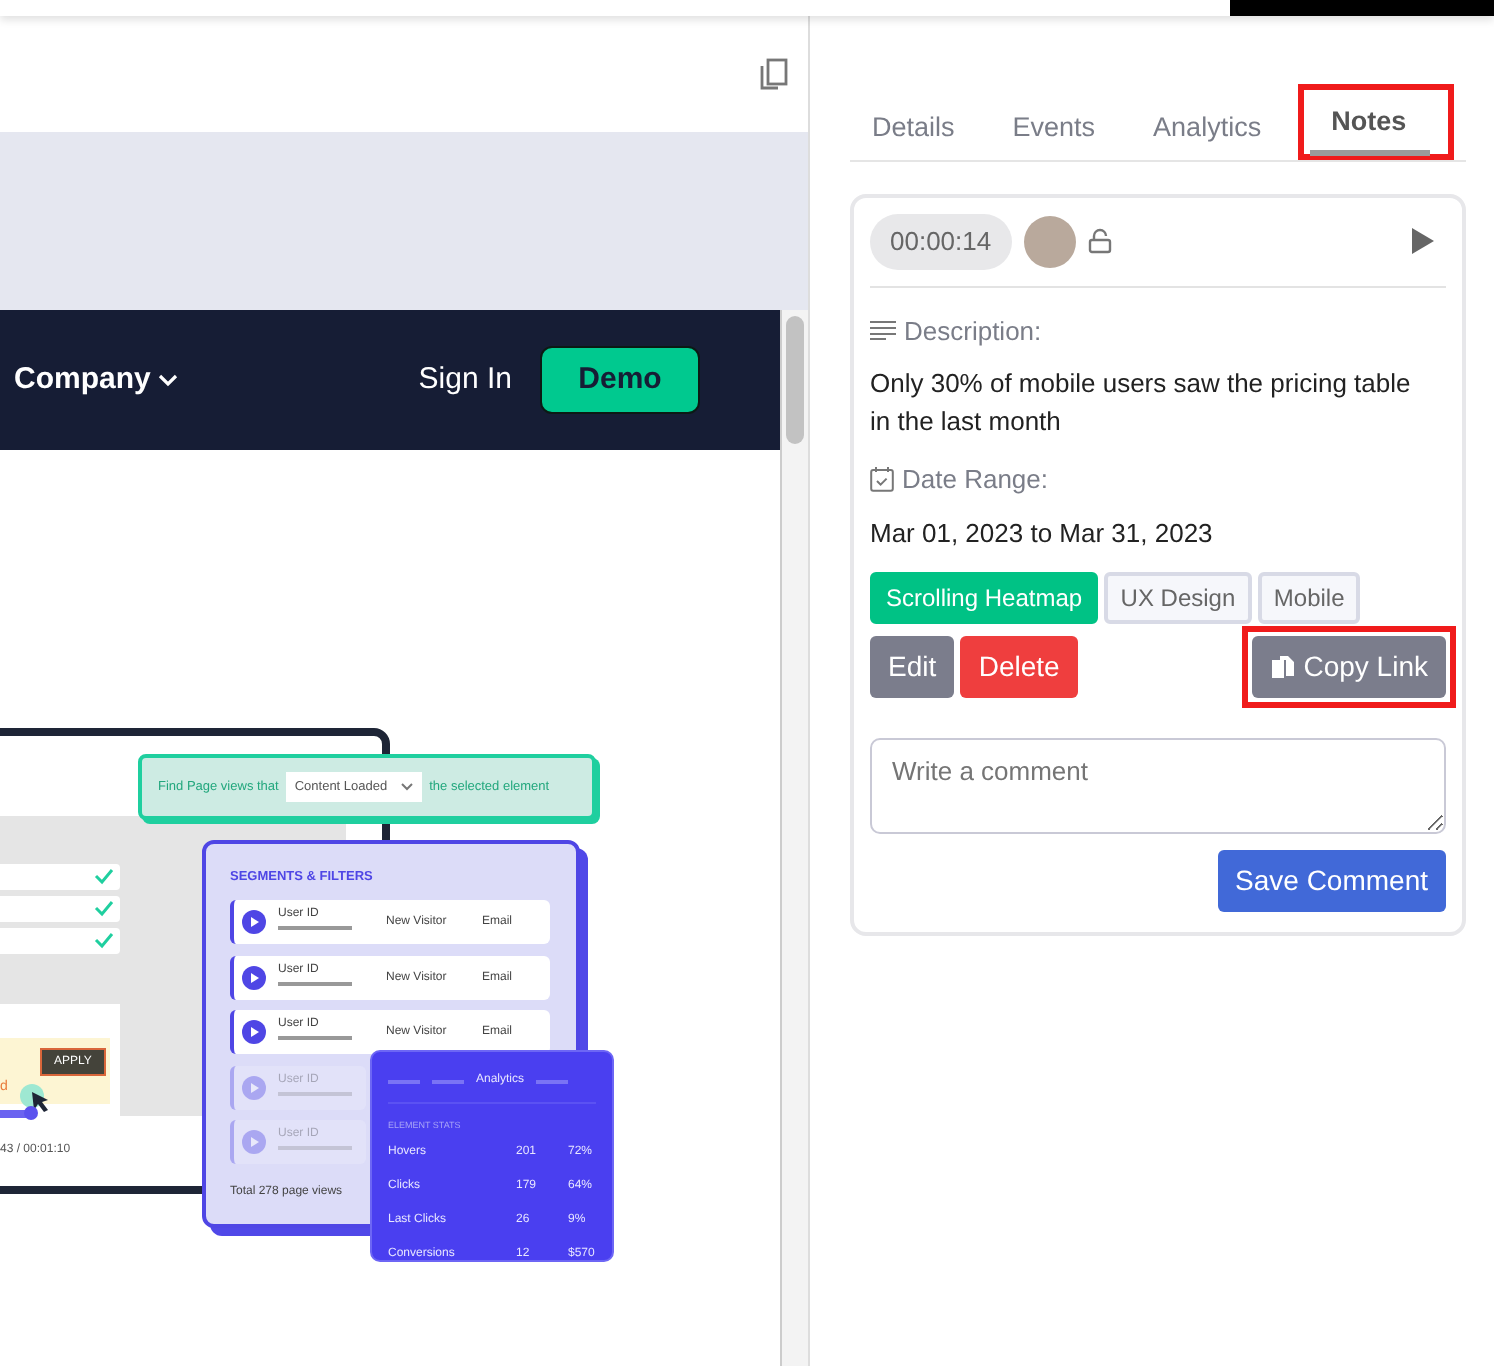  Describe the element at coordinates (912, 667) in the screenshot. I see `edit-button: Edit` at that location.